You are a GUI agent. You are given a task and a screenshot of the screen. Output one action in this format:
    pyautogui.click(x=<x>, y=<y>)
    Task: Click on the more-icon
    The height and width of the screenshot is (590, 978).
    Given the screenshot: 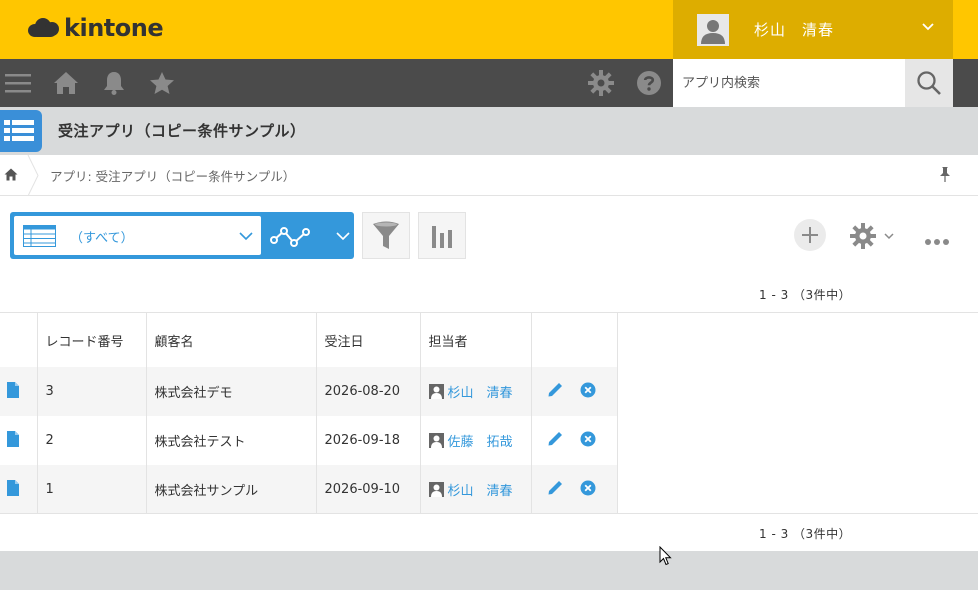 What is the action you would take?
    pyautogui.click(x=937, y=242)
    